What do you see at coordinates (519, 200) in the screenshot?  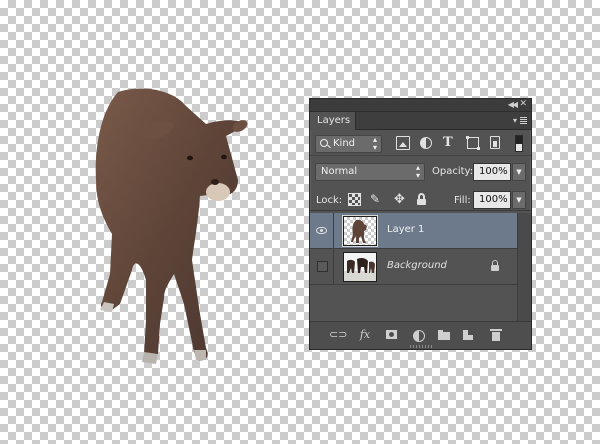 I see `fill-dropdown-button: ▼` at bounding box center [519, 200].